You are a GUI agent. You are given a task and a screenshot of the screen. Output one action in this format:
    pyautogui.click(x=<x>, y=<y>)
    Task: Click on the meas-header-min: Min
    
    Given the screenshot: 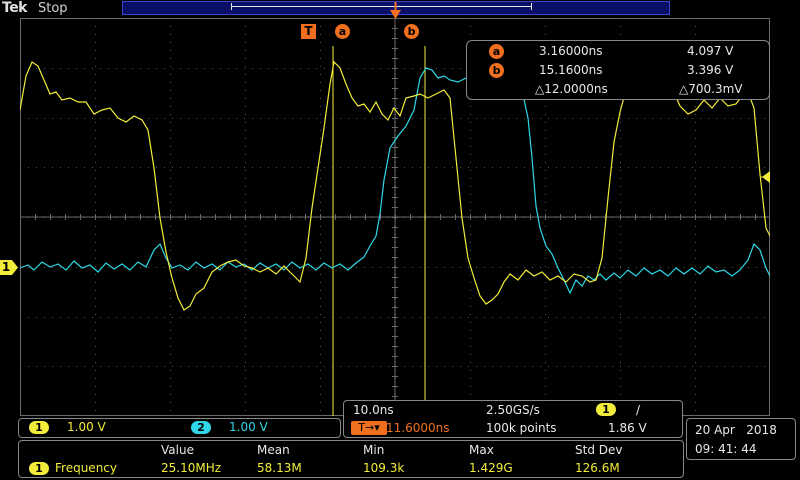 What is the action you would take?
    pyautogui.click(x=374, y=450)
    